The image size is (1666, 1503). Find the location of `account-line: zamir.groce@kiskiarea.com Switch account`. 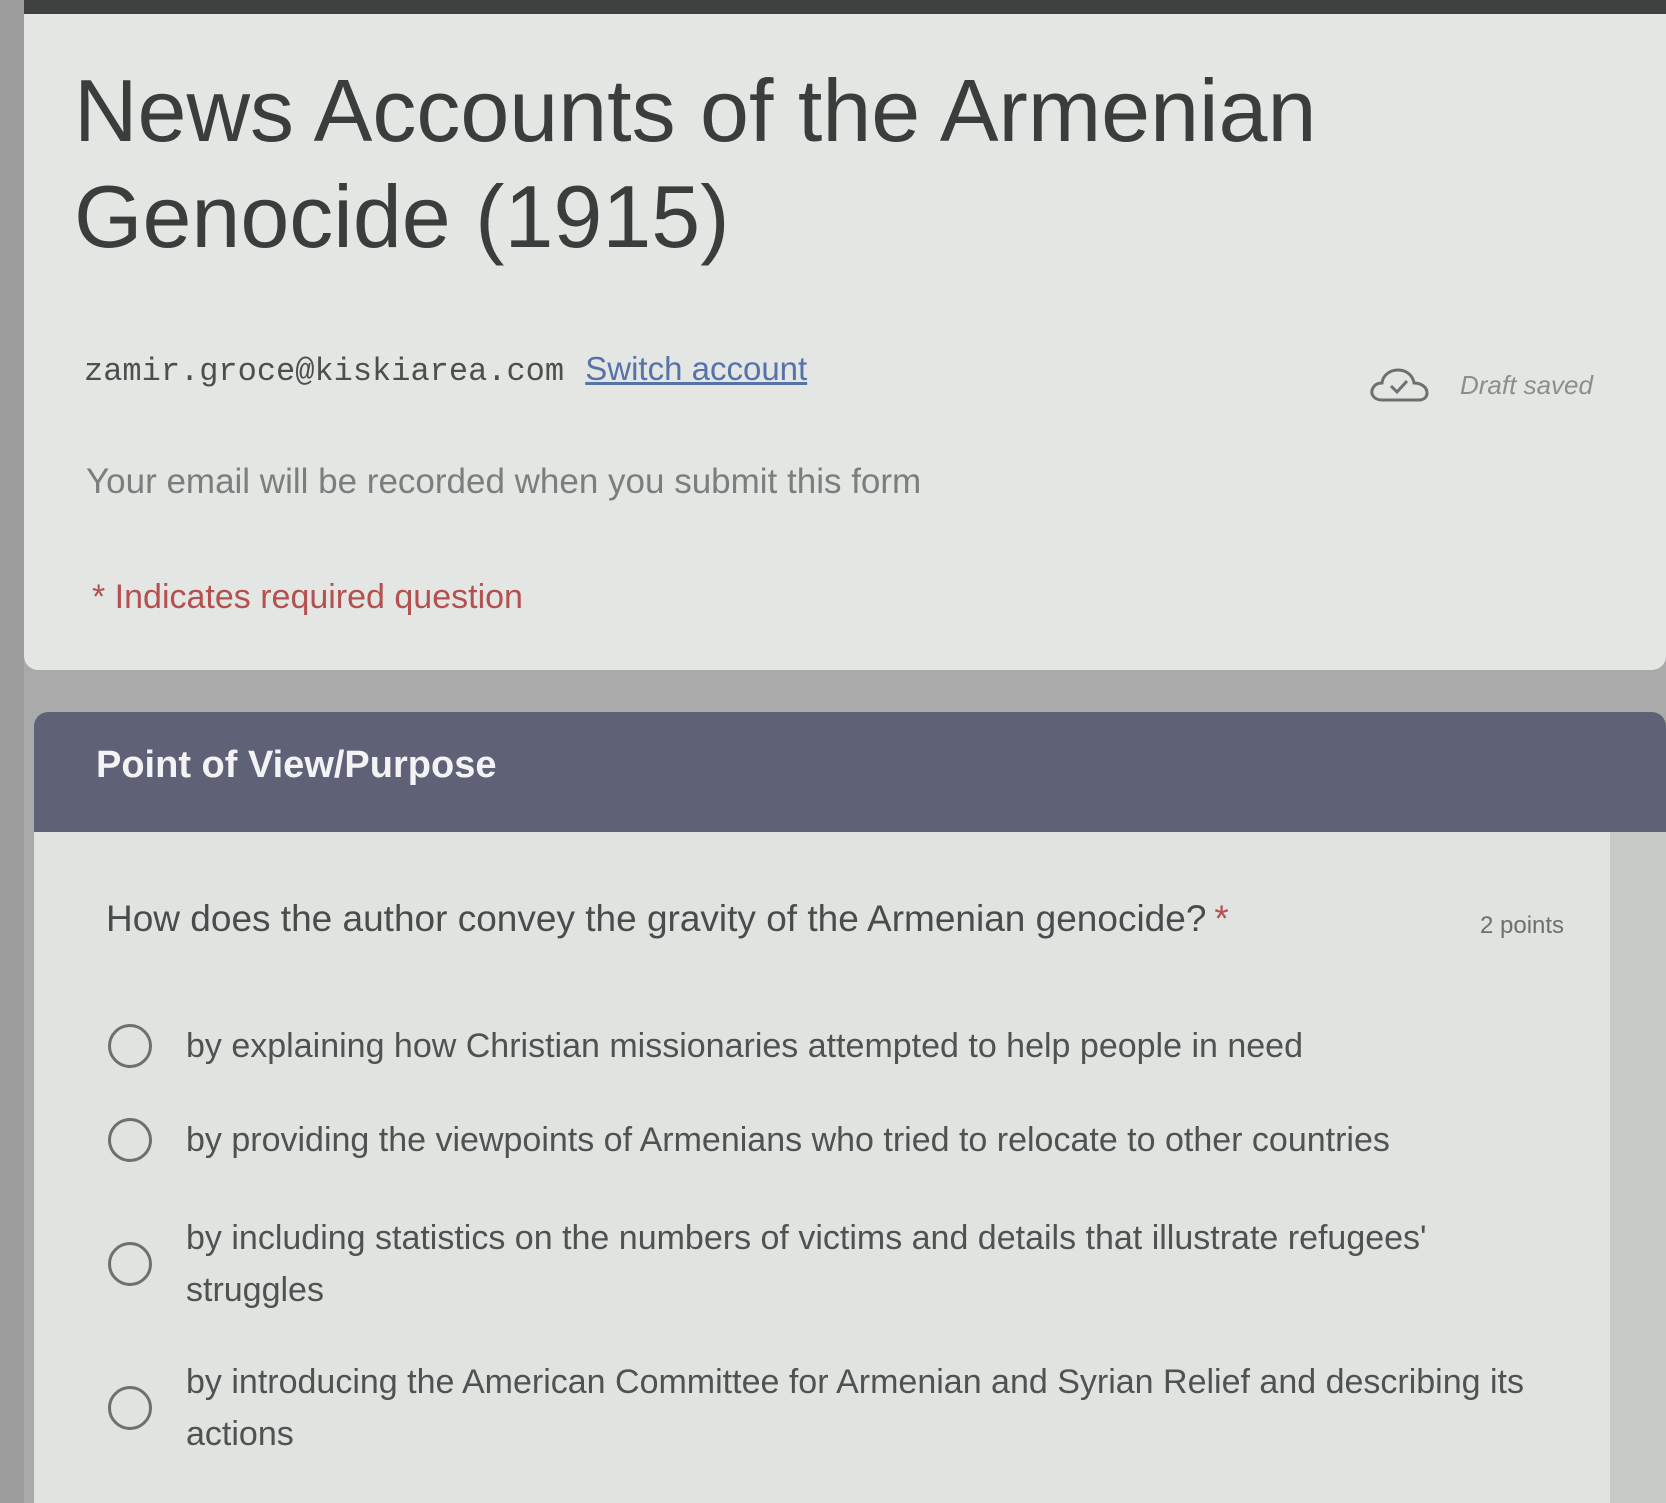

account-line: zamir.groce@kiskiarea.com Switch account is located at coordinates (445, 370).